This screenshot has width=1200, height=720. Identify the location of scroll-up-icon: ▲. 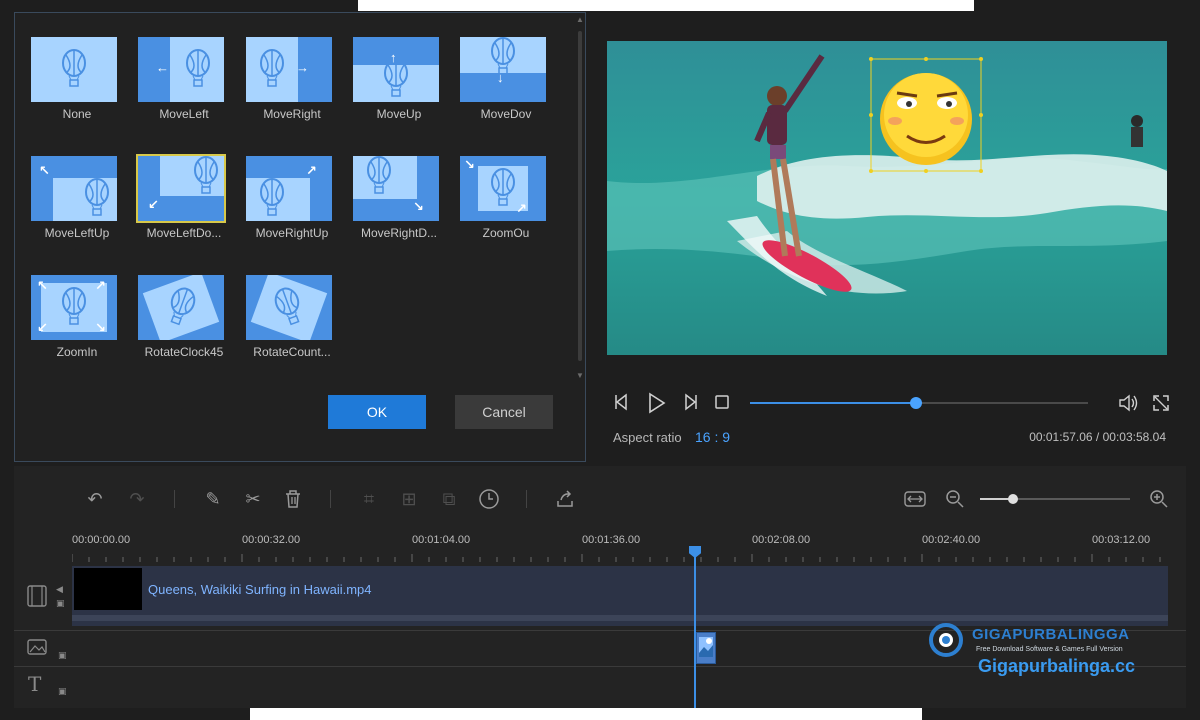
(580, 19).